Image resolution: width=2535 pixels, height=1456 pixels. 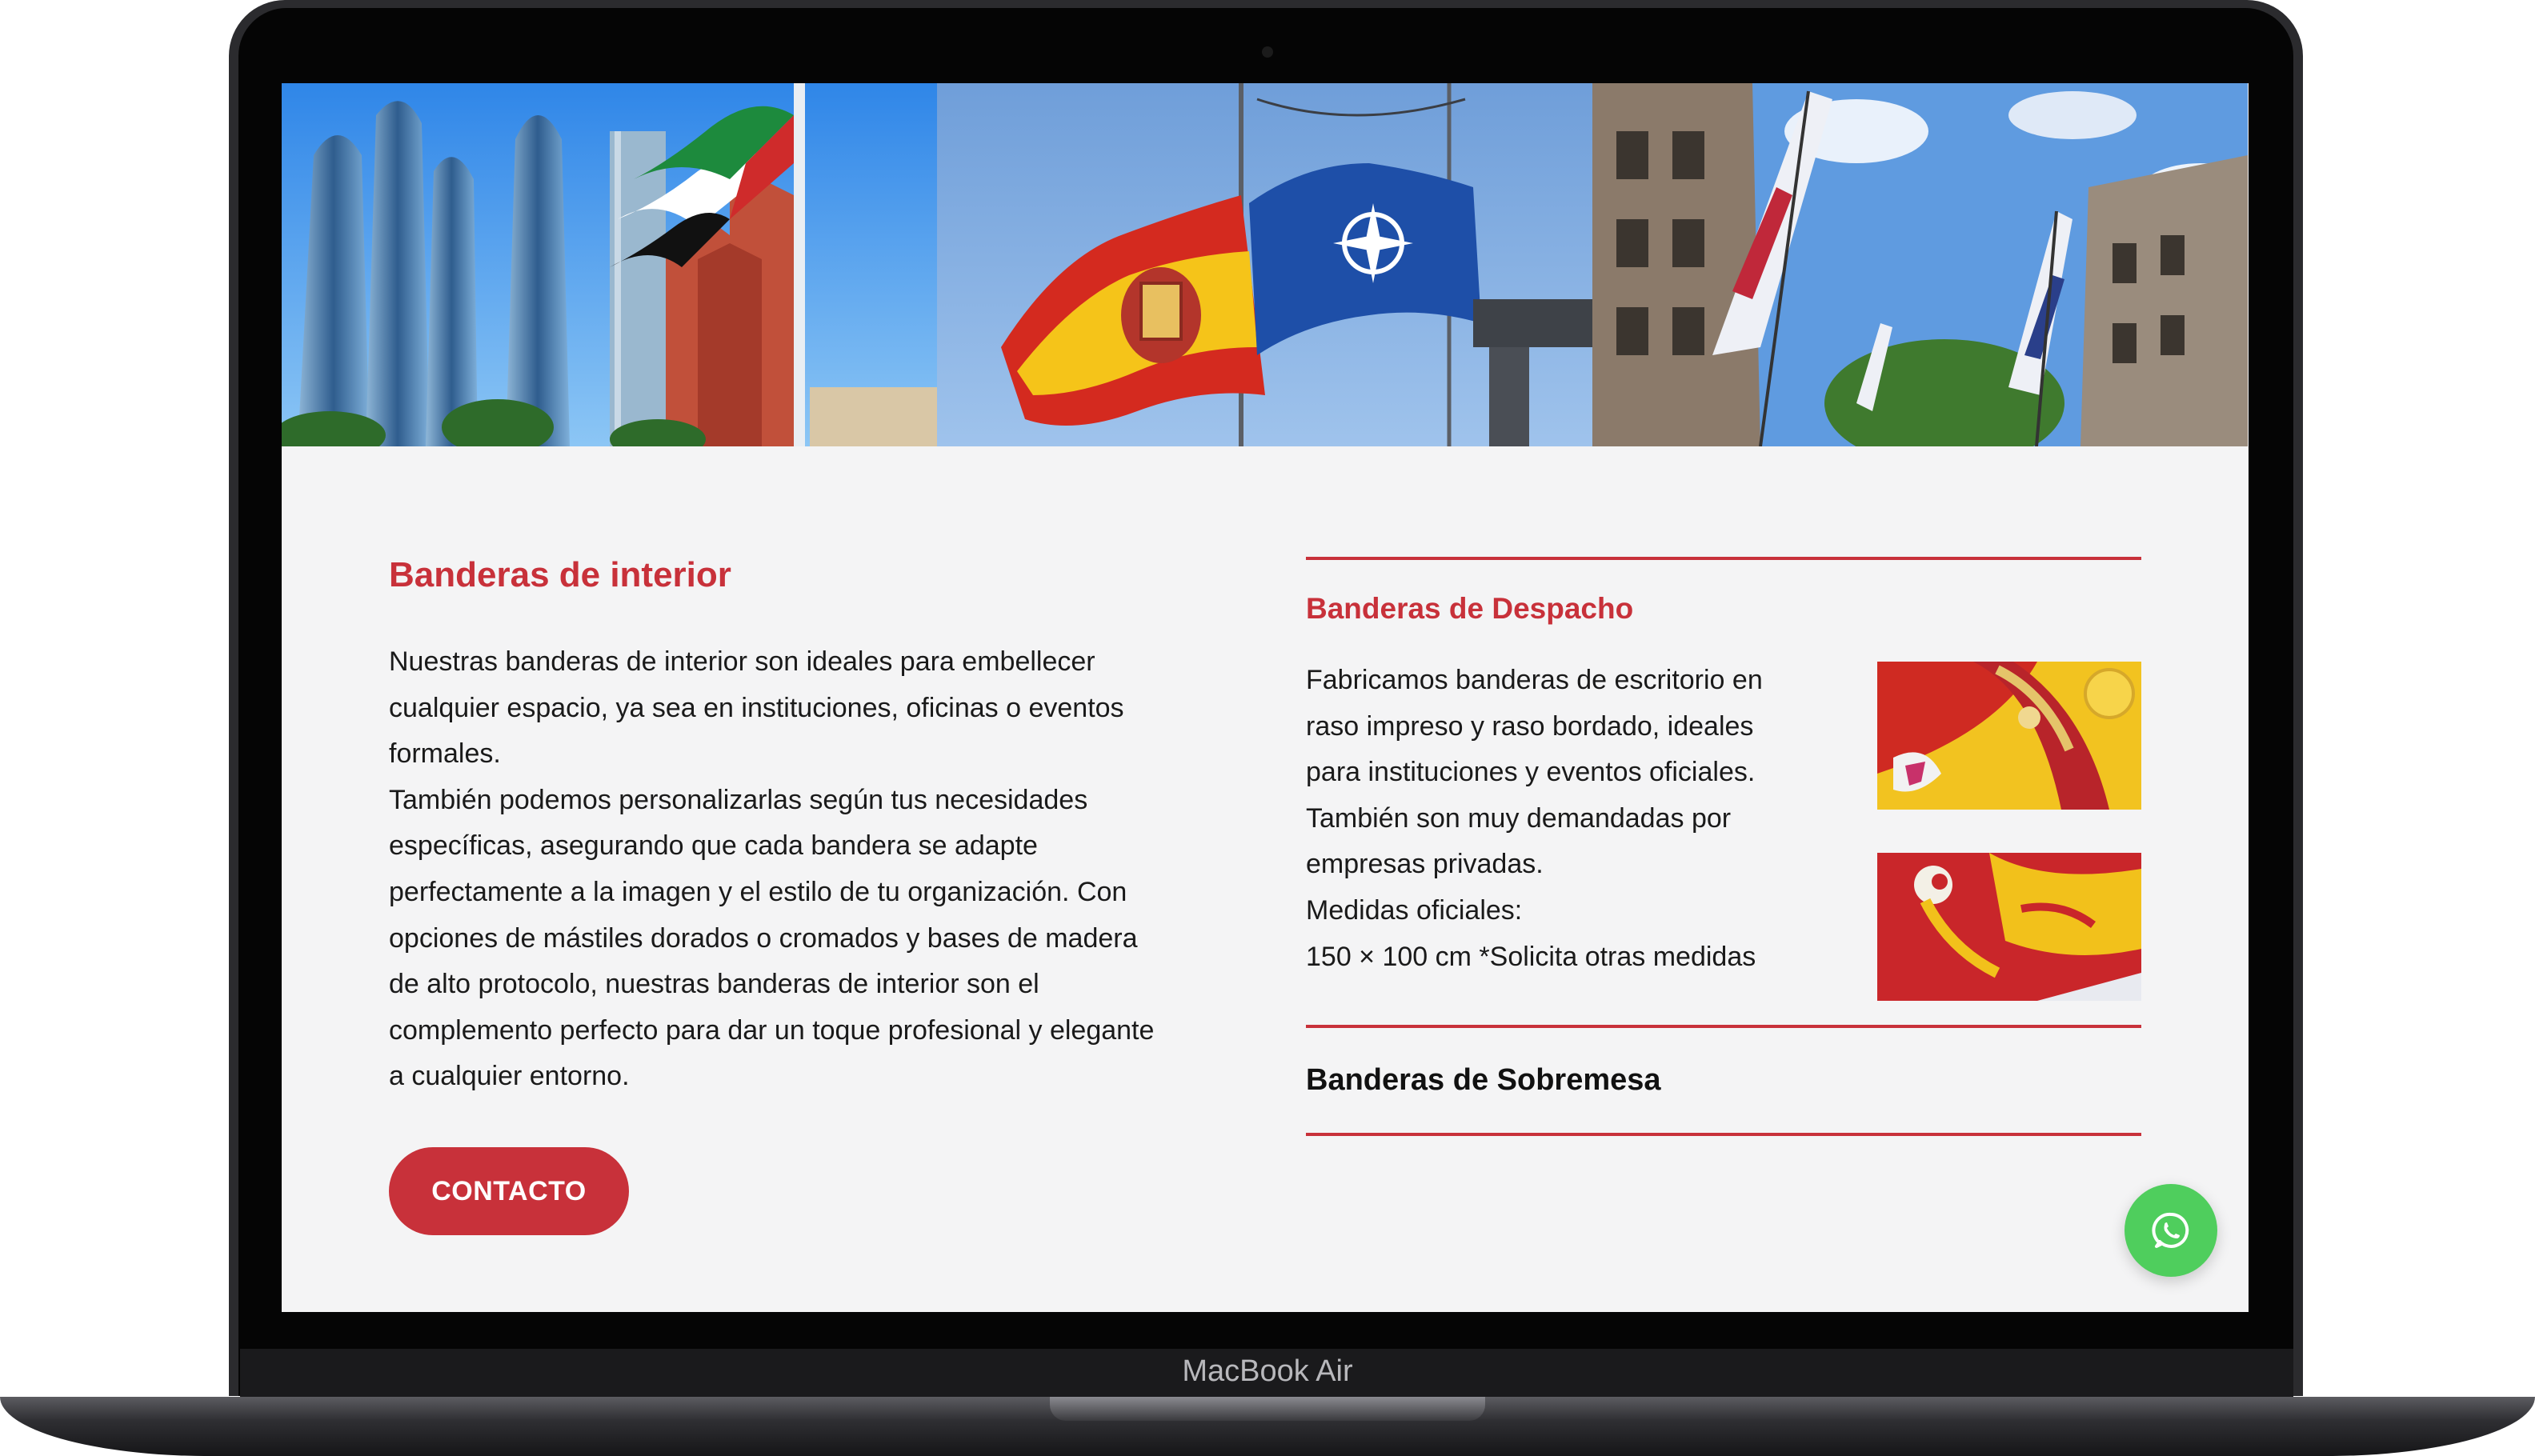 What do you see at coordinates (1425, 864) in the screenshot?
I see `panel-line: empresas privadas.` at bounding box center [1425, 864].